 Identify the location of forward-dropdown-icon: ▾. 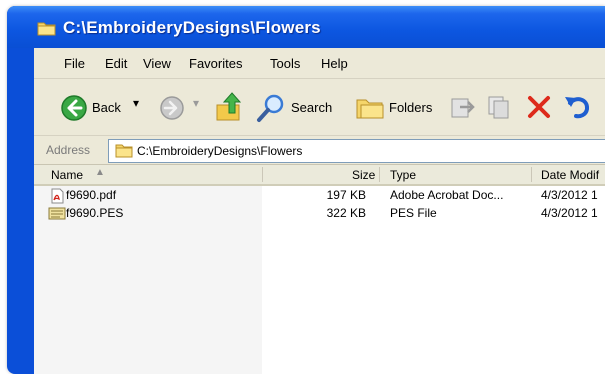
(196, 103).